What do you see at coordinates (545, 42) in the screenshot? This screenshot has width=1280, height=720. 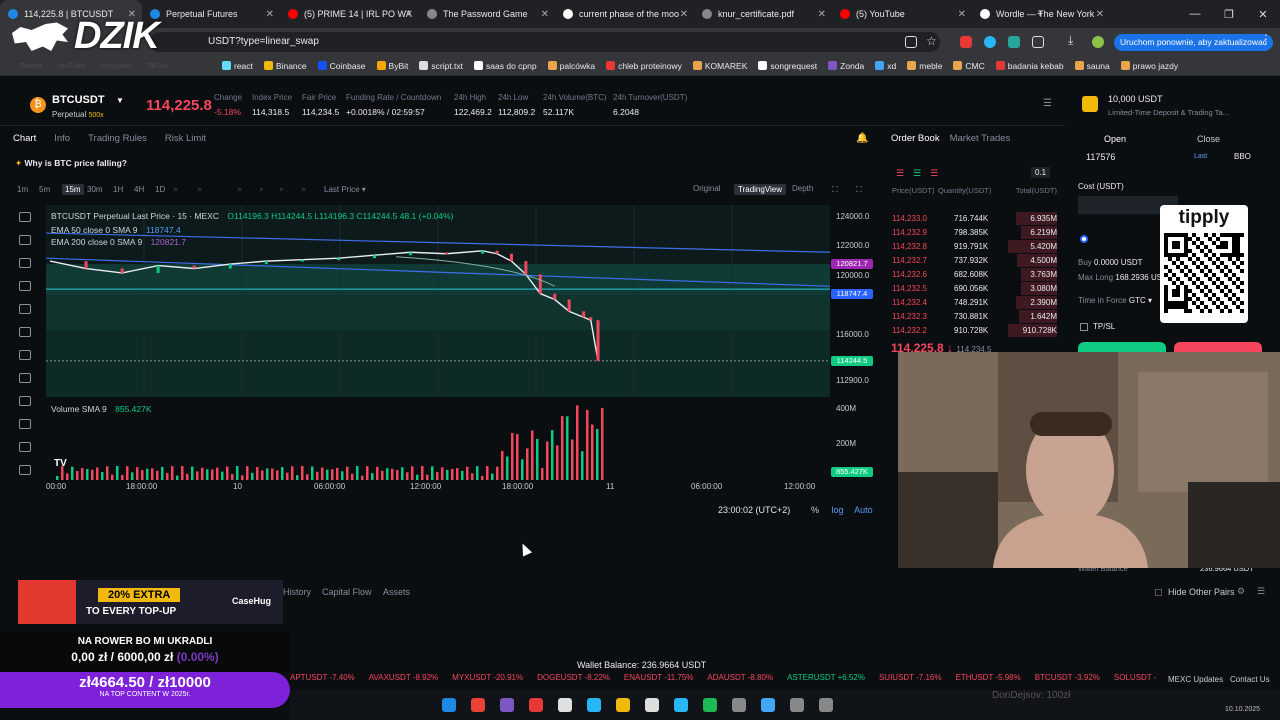 I see `url-field: USDT?type=linear_swap` at bounding box center [545, 42].